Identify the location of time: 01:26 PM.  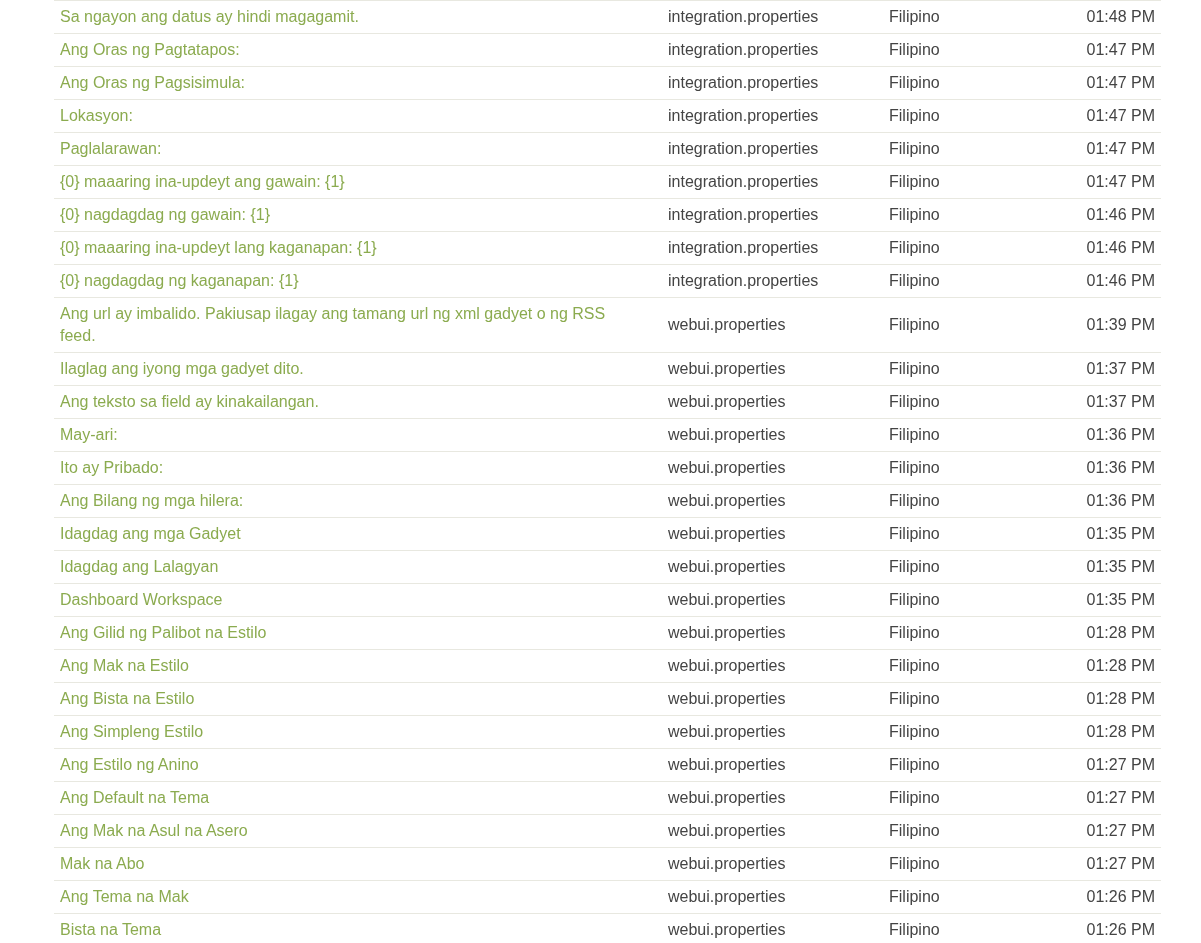
(1097, 928).